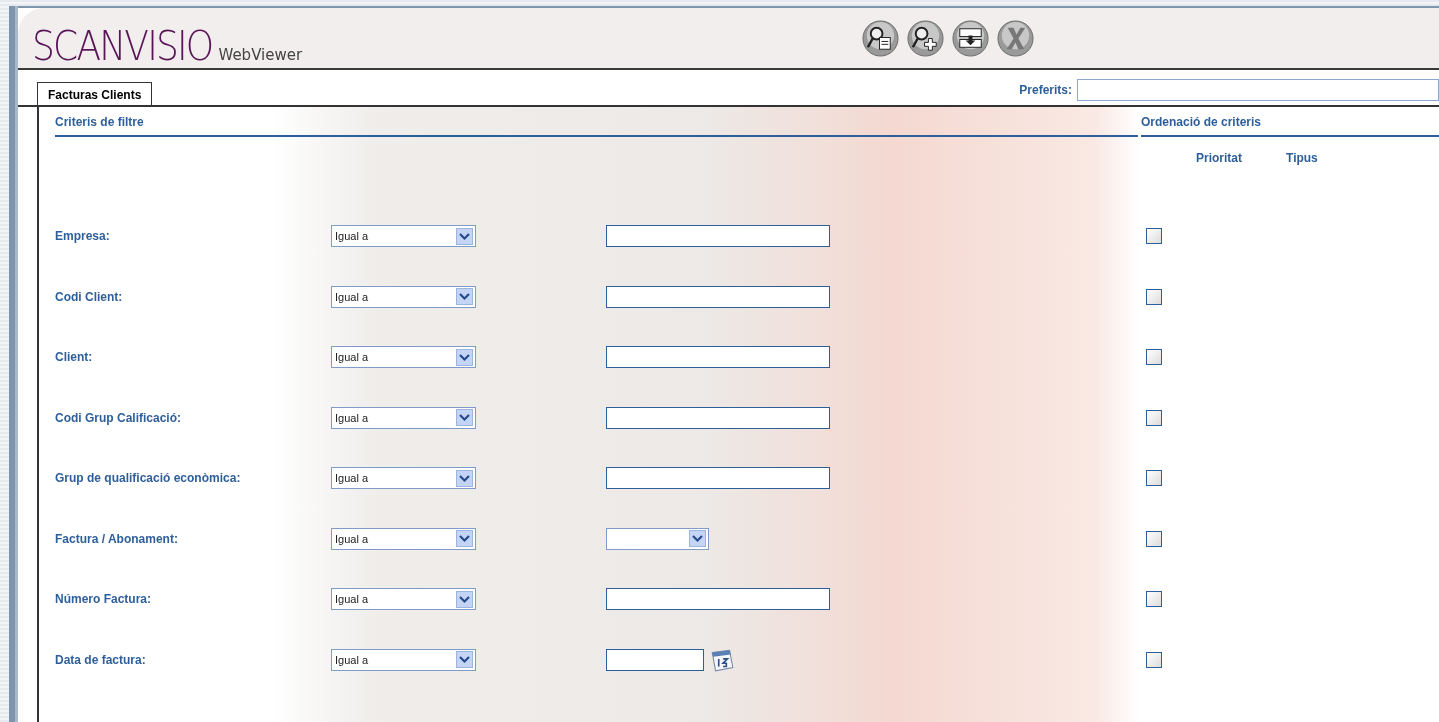  What do you see at coordinates (95, 93) in the screenshot?
I see `tab: Facturas Clients` at bounding box center [95, 93].